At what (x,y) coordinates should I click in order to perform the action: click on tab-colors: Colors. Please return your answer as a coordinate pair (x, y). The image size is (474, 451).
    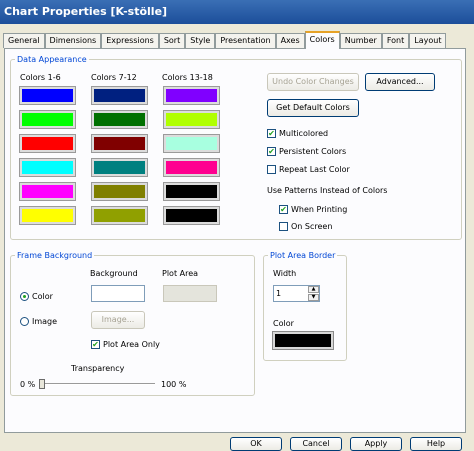
    Looking at the image, I should click on (322, 40).